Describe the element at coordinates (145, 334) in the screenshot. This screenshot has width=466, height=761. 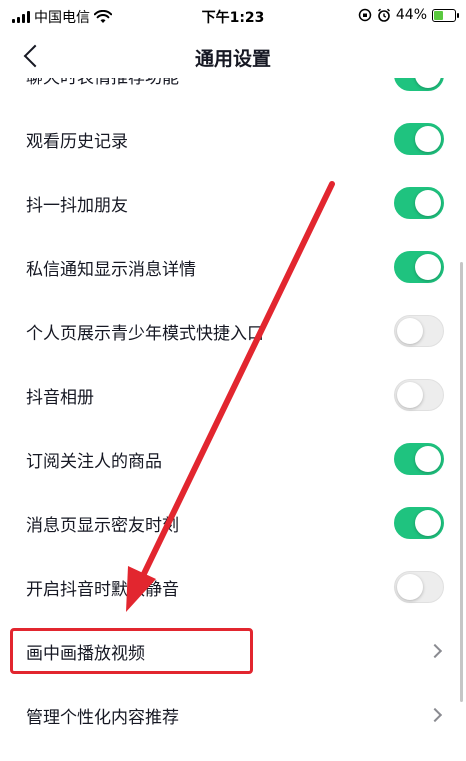
I see `settings-row-label: 个人页展示青少年模式快捷入口` at that location.